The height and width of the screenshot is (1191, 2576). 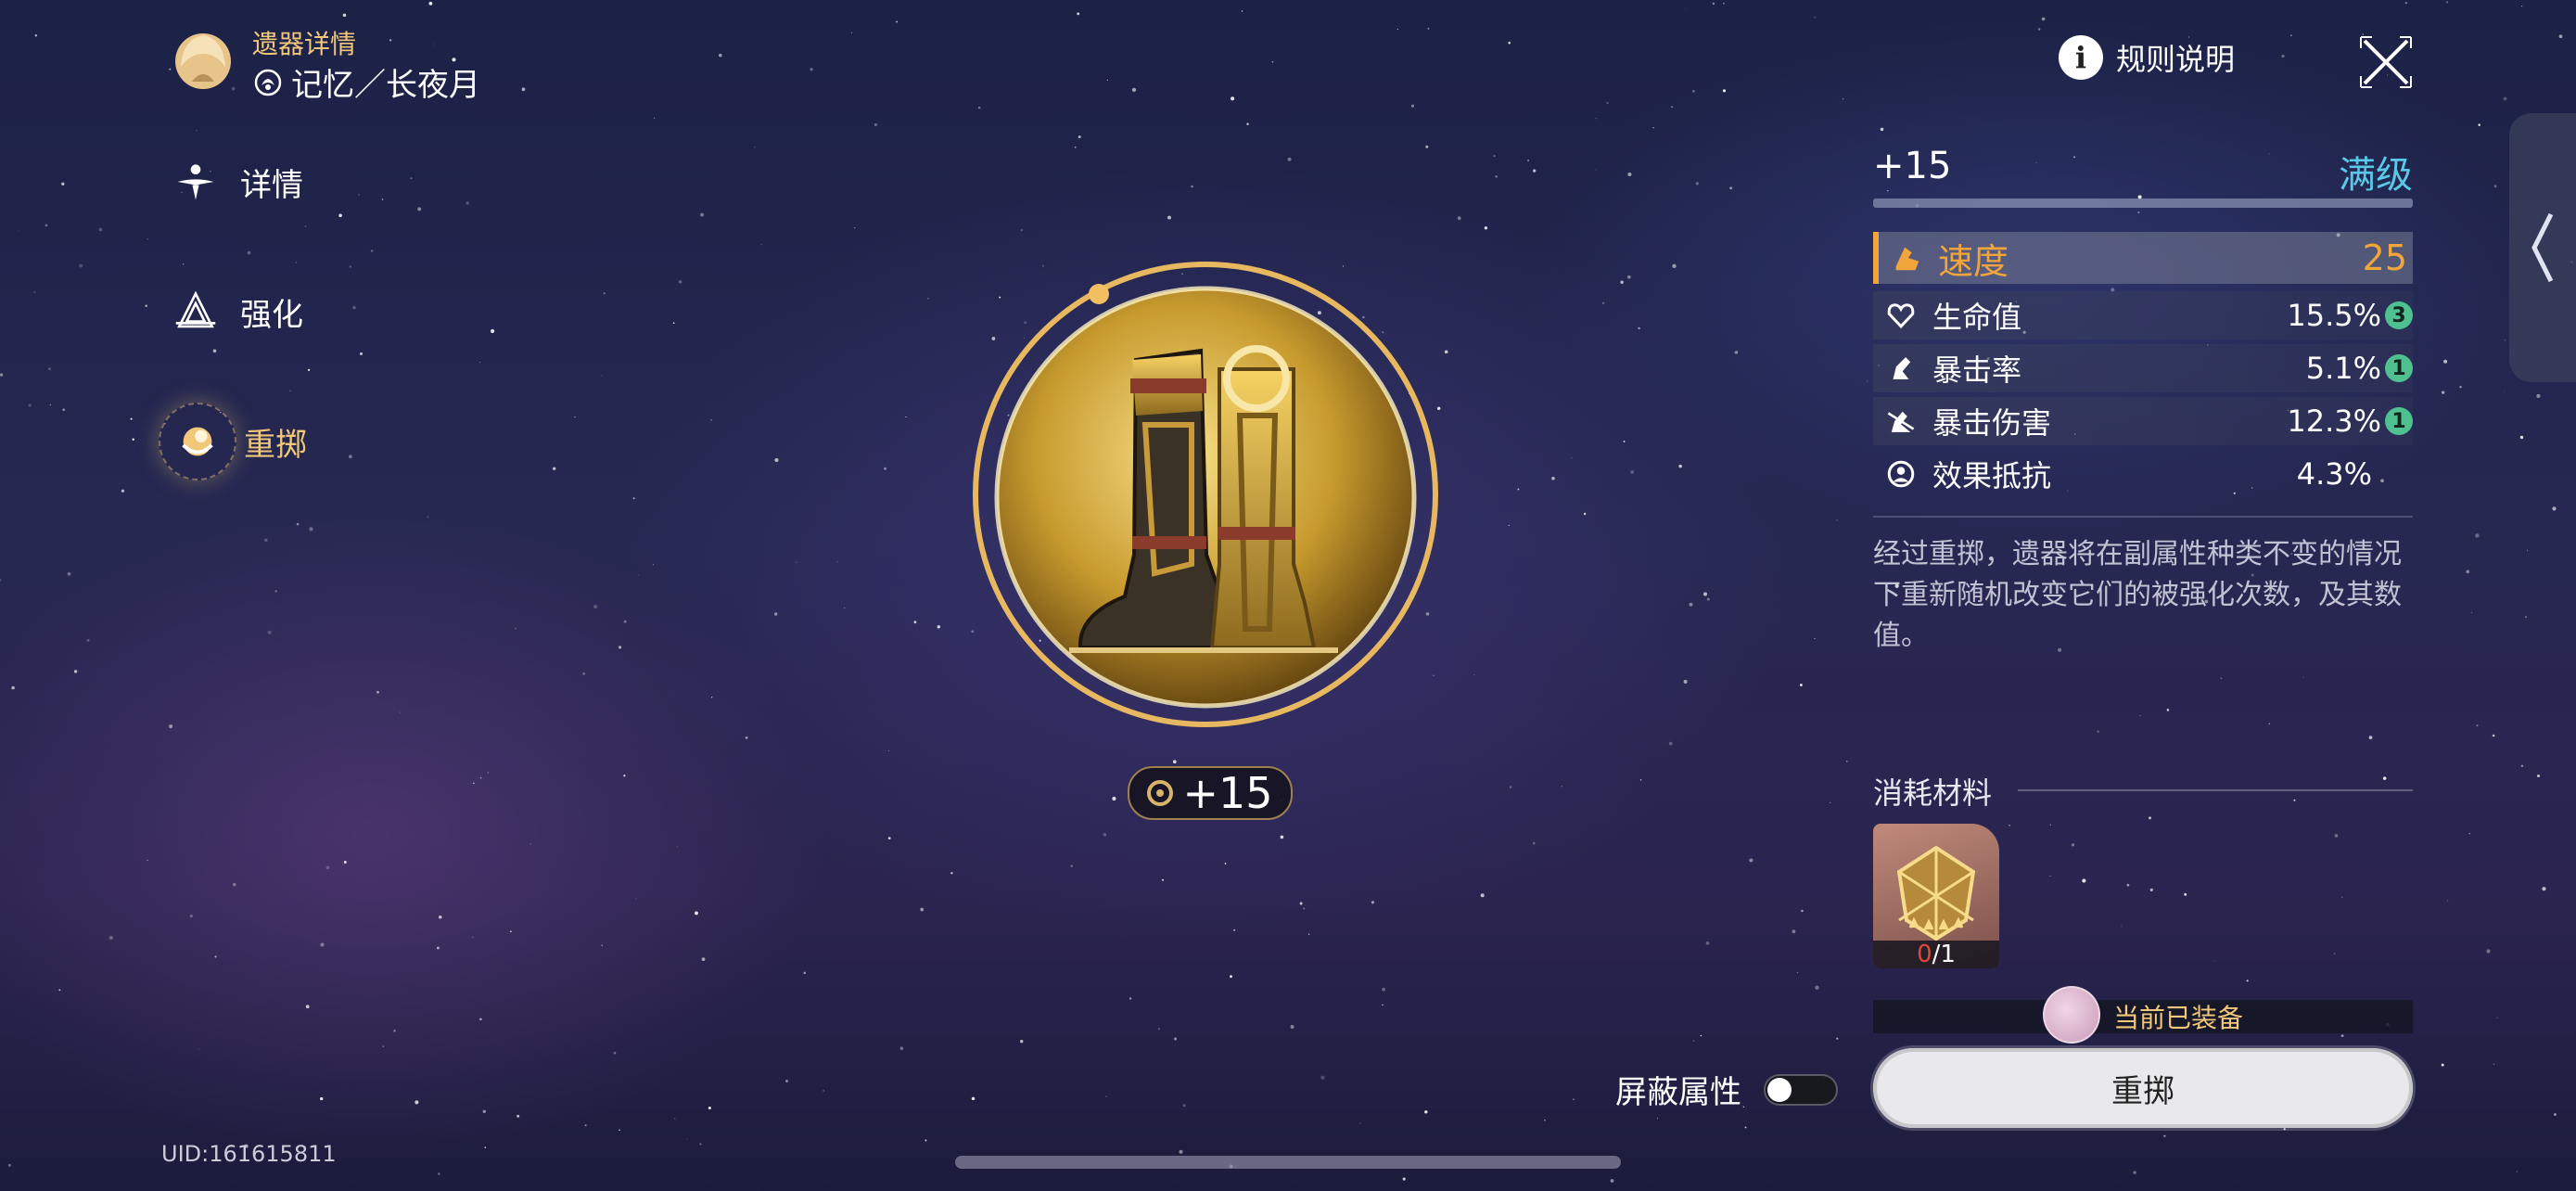 What do you see at coordinates (197, 441) in the screenshot?
I see `reroll-icon` at bounding box center [197, 441].